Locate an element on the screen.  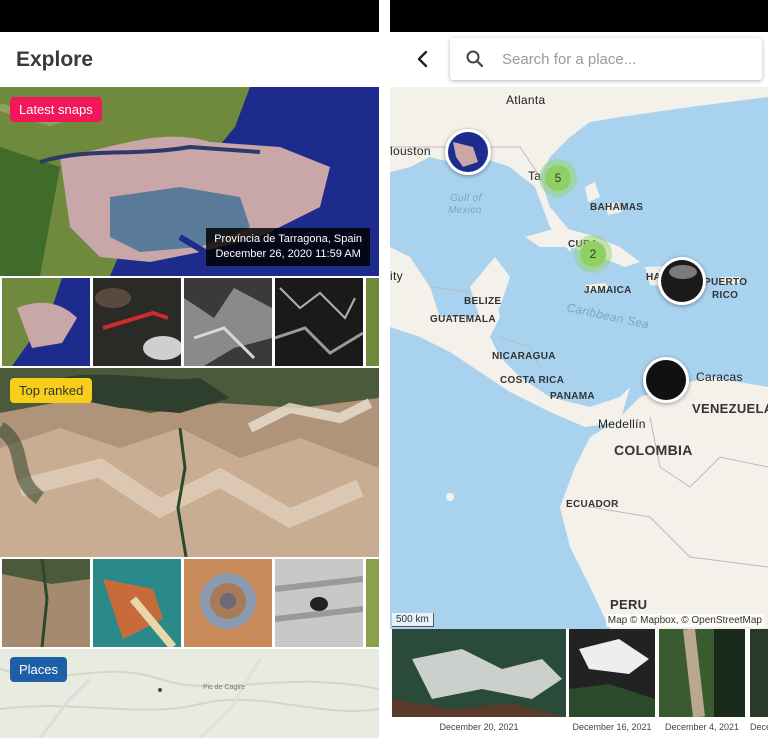
top-ranked-label: Top ranked is located at coordinates (51, 390).